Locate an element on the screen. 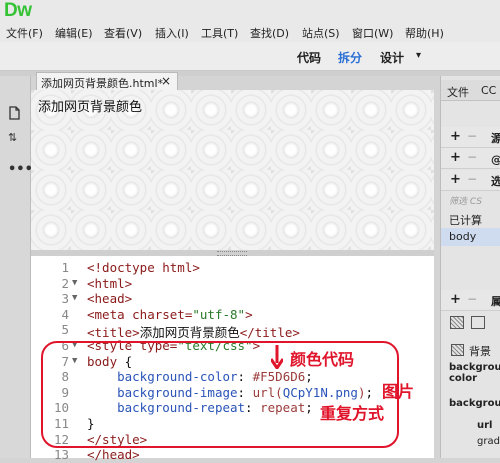  code-line: 6 ▼ <style type="text/css"> is located at coordinates (232, 346).